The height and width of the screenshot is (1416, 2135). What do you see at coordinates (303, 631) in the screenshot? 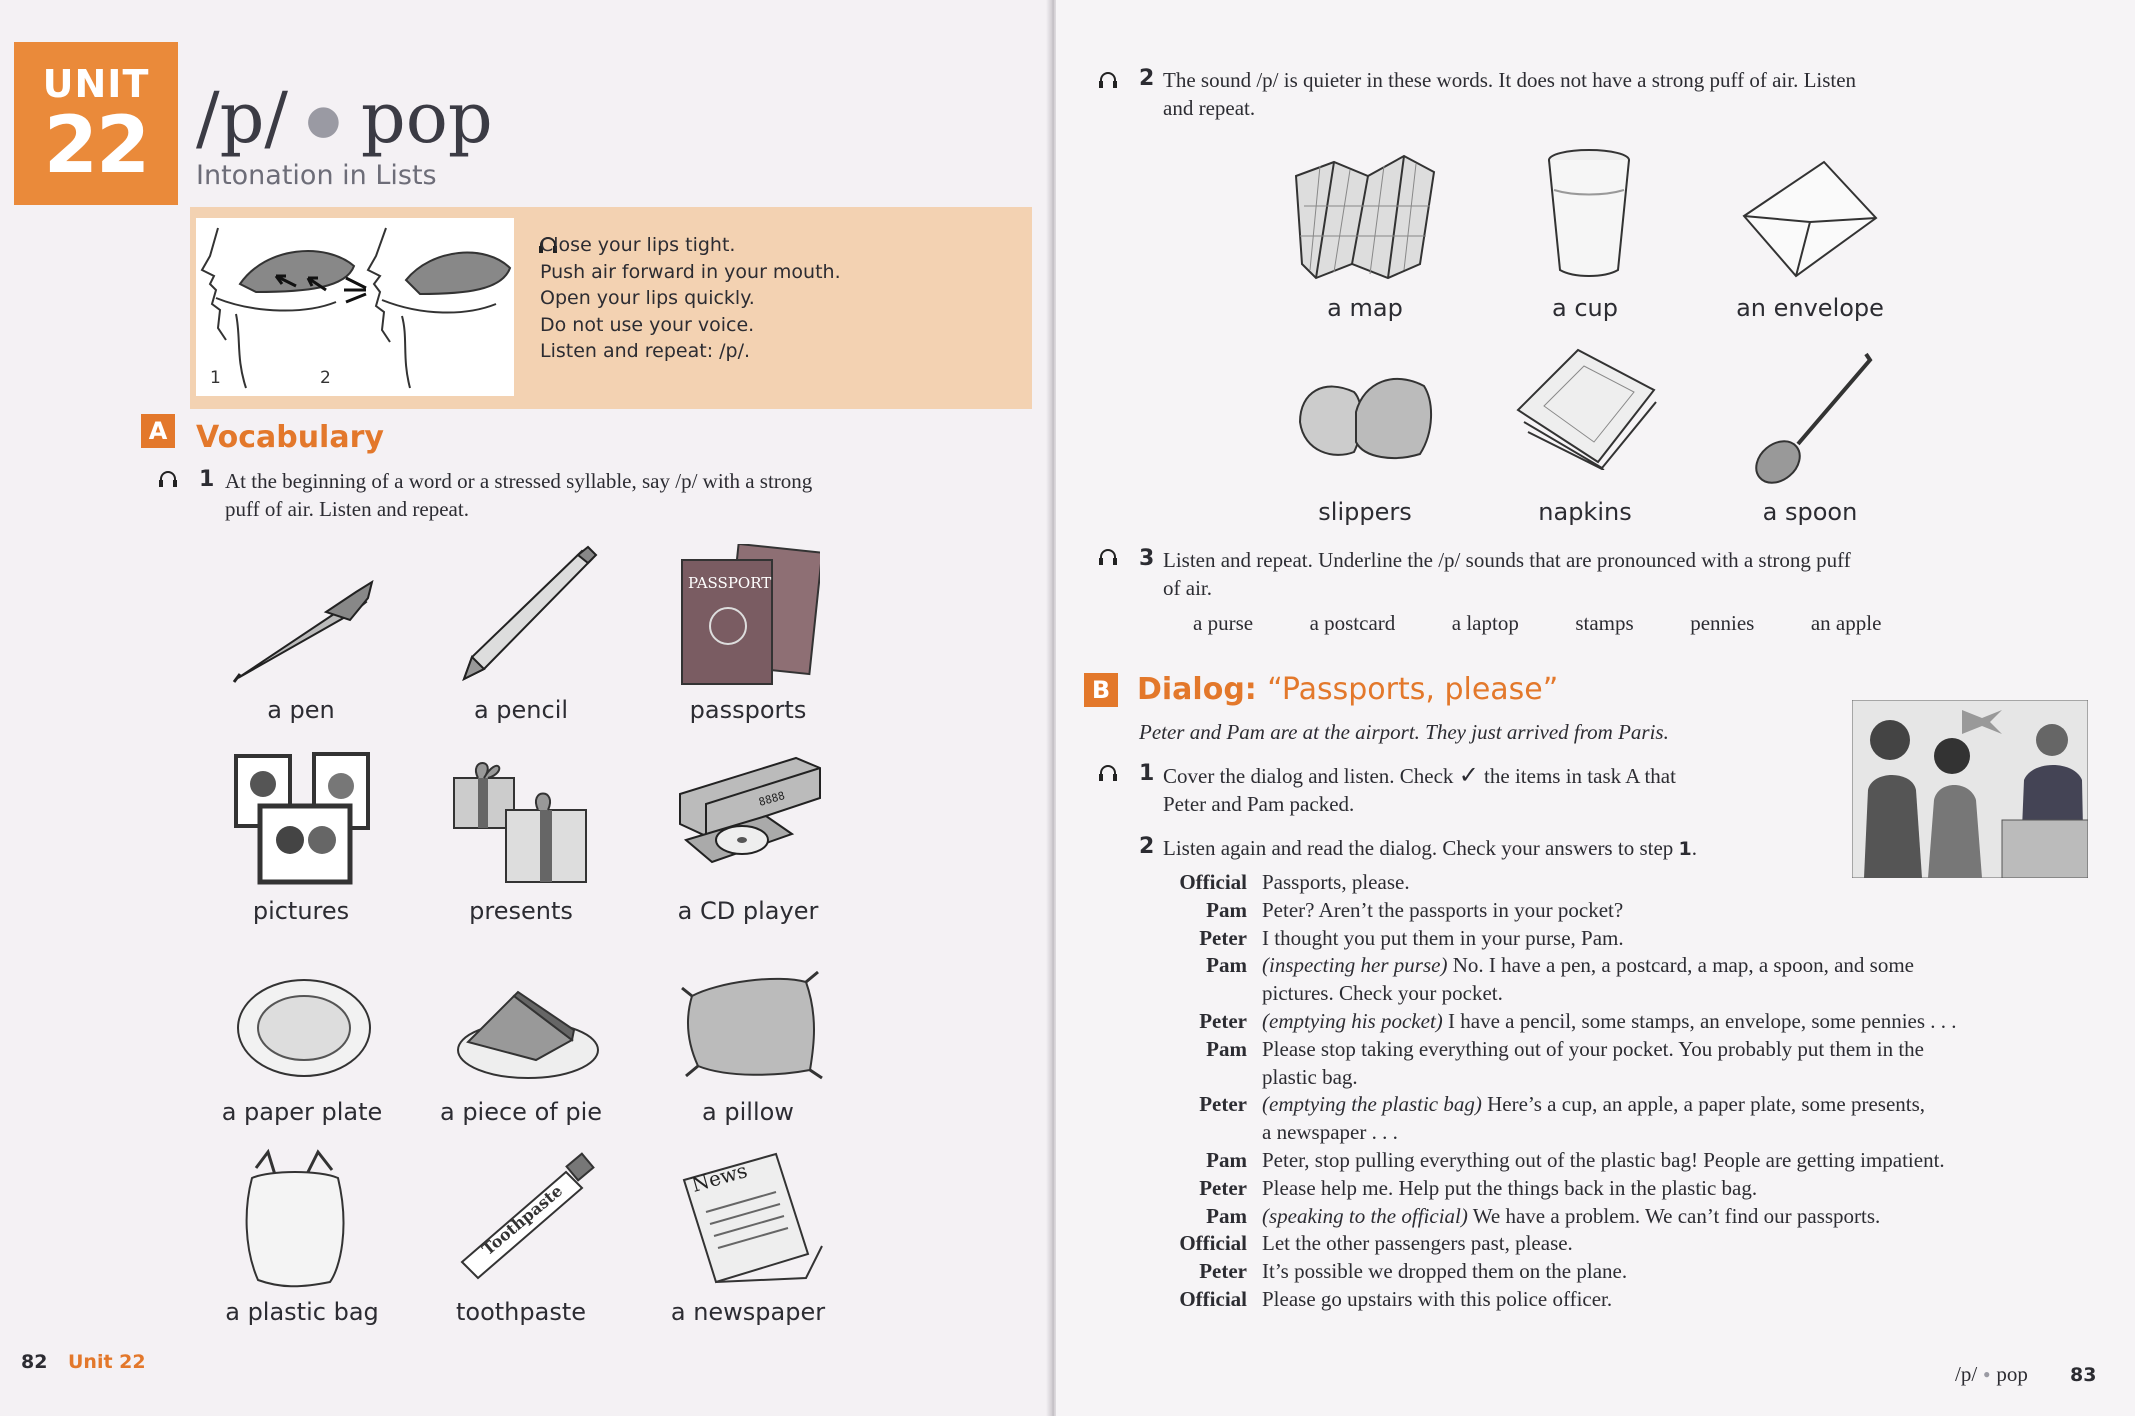
I see `pen-icon` at bounding box center [303, 631].